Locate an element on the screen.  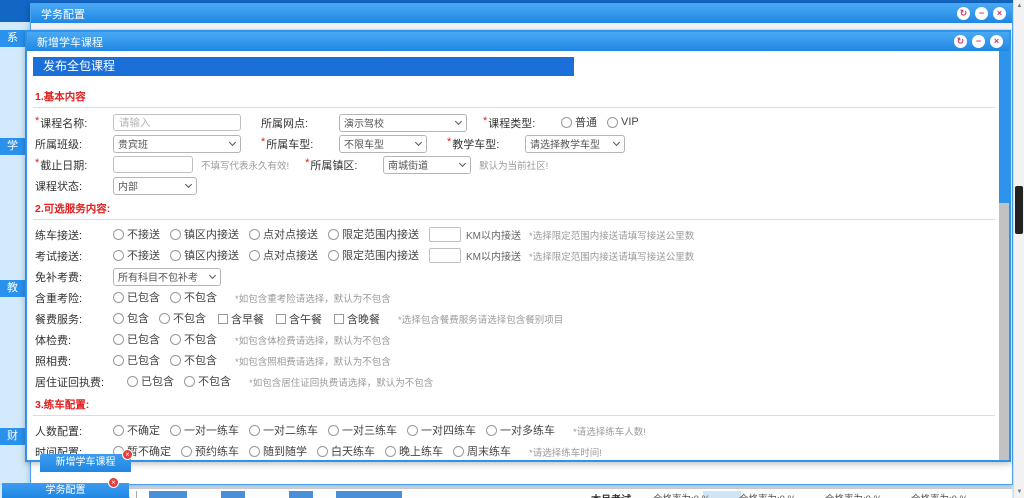
radio-option: 包含 is located at coordinates (131, 318).